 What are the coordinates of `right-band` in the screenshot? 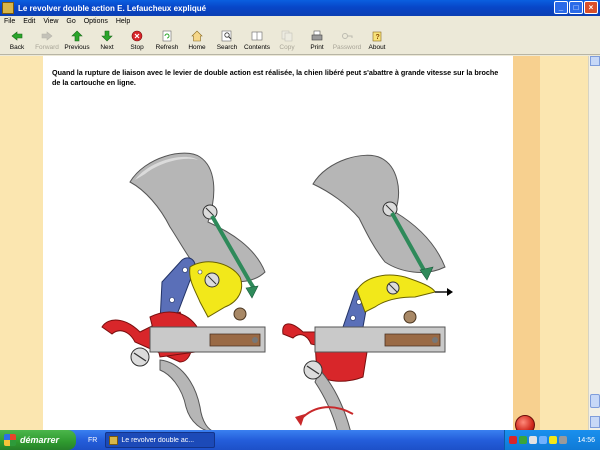 It's located at (526, 243).